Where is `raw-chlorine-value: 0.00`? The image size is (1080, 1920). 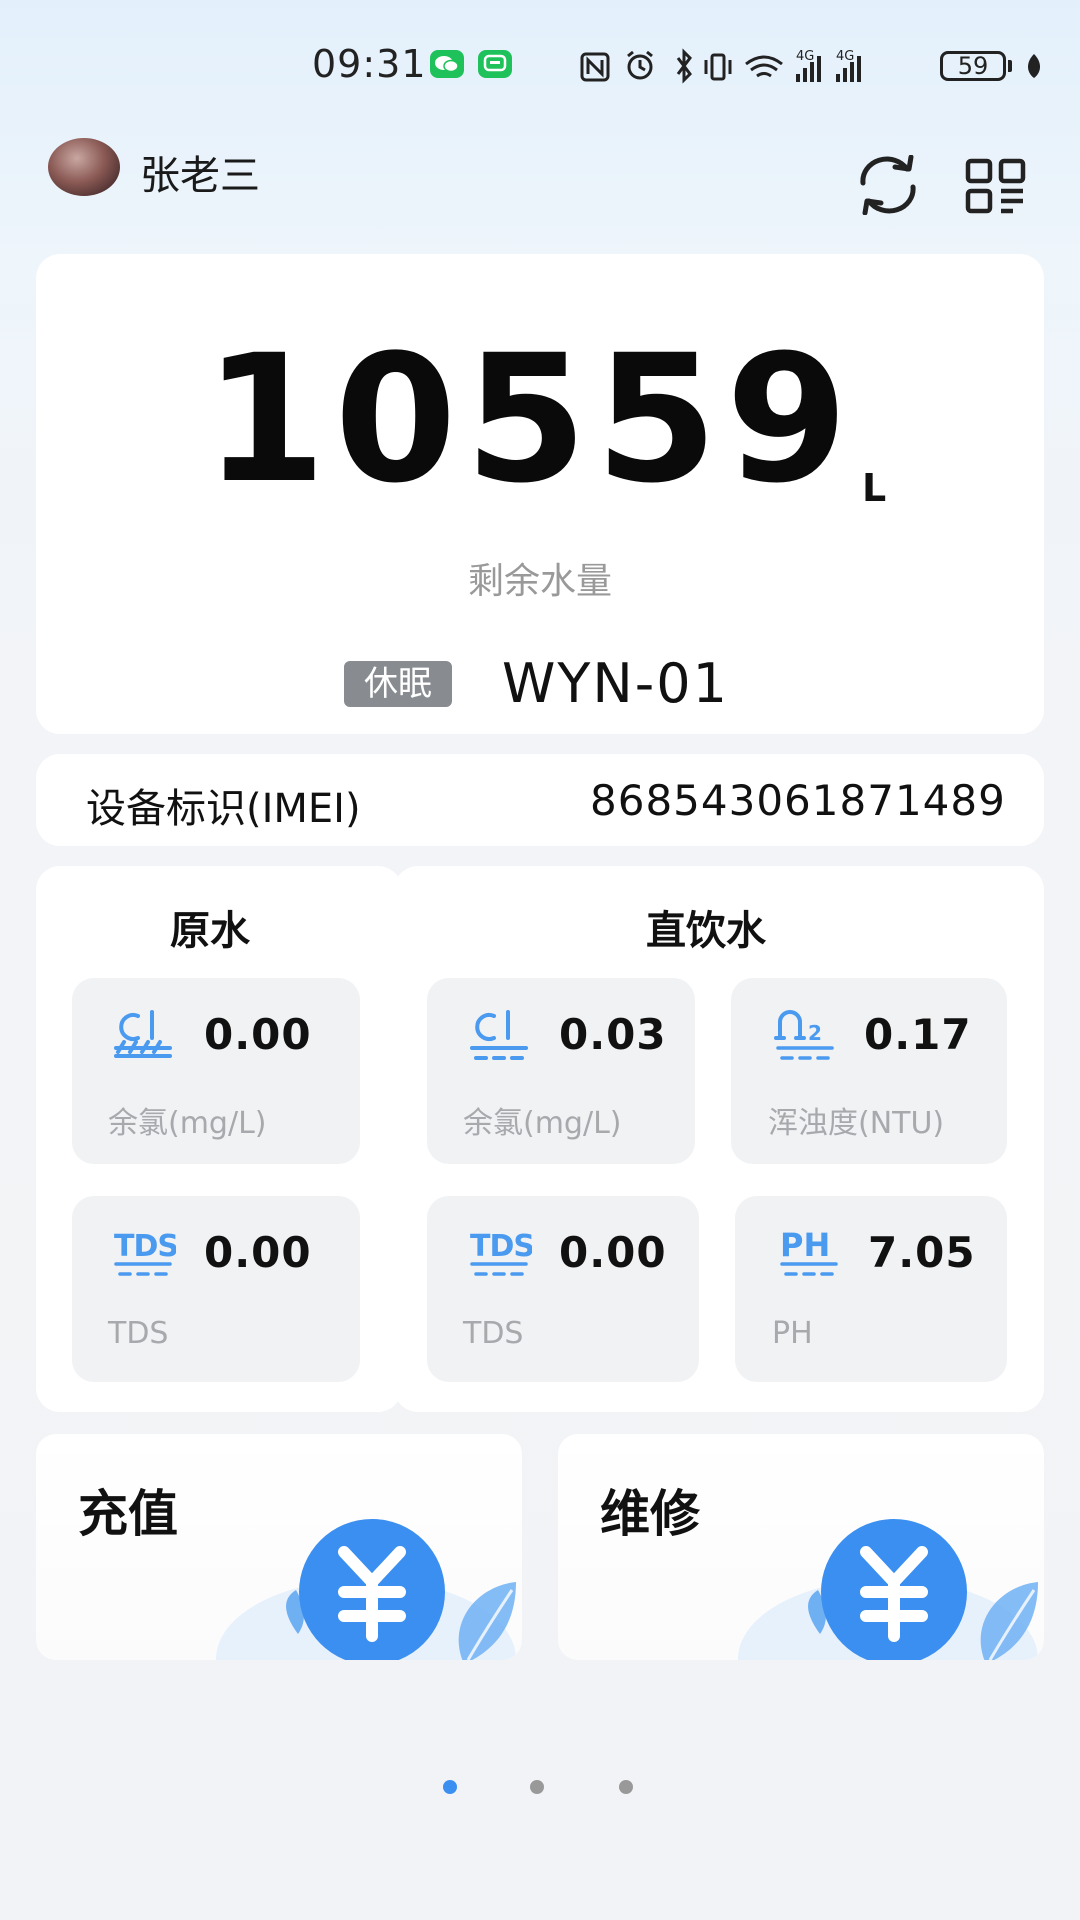
raw-chlorine-value: 0.00 is located at coordinates (258, 1034).